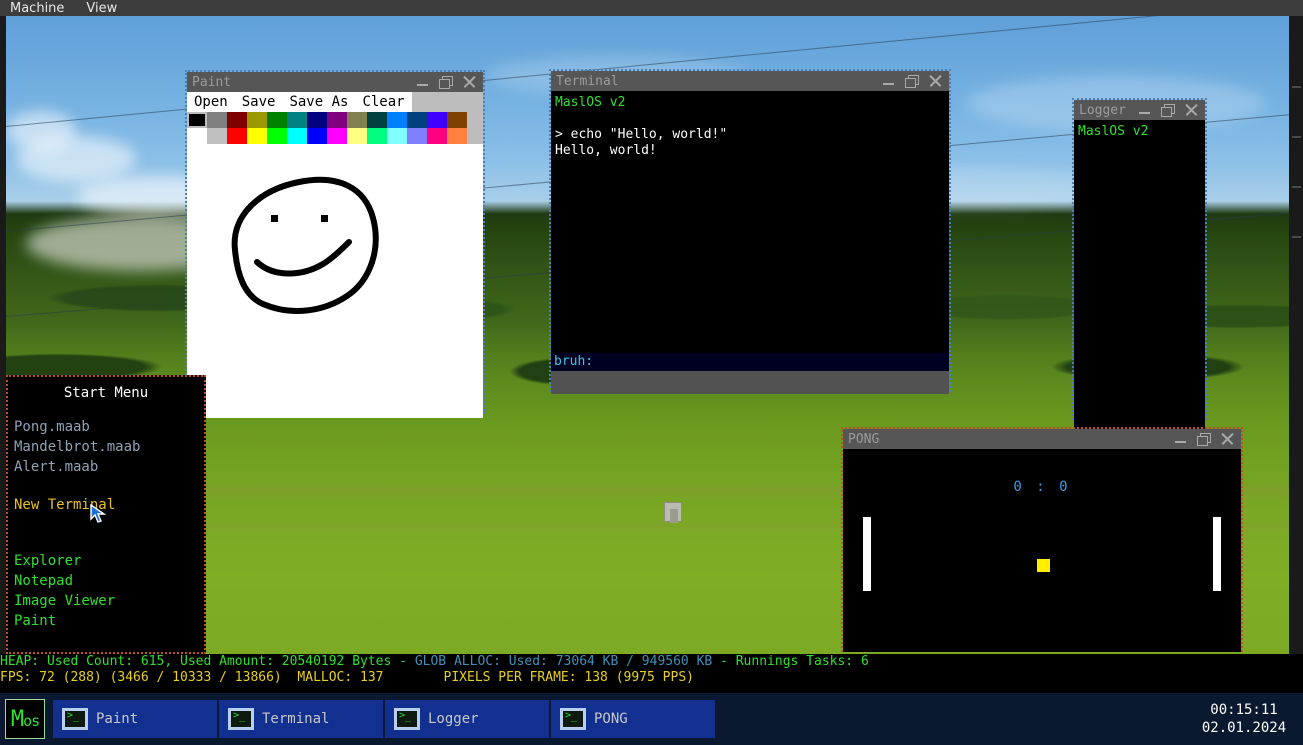 Image resolution: width=1303 pixels, height=745 pixels. I want to click on status-tasks-text: Runnings Tasks: 6, so click(802, 661).